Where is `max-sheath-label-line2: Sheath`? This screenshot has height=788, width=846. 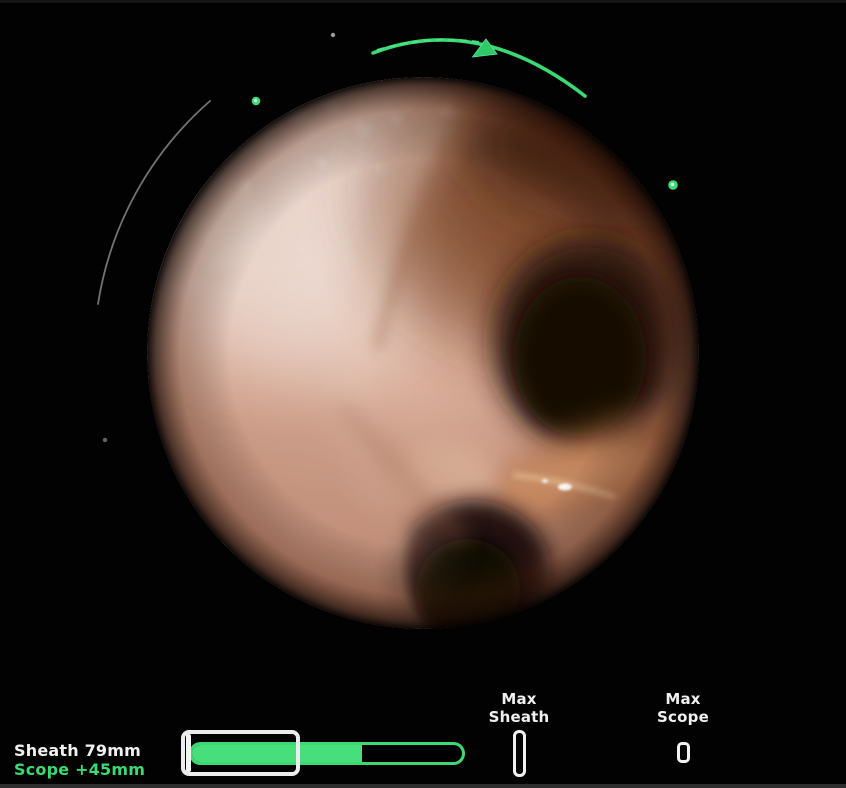
max-sheath-label-line2: Sheath is located at coordinates (519, 717).